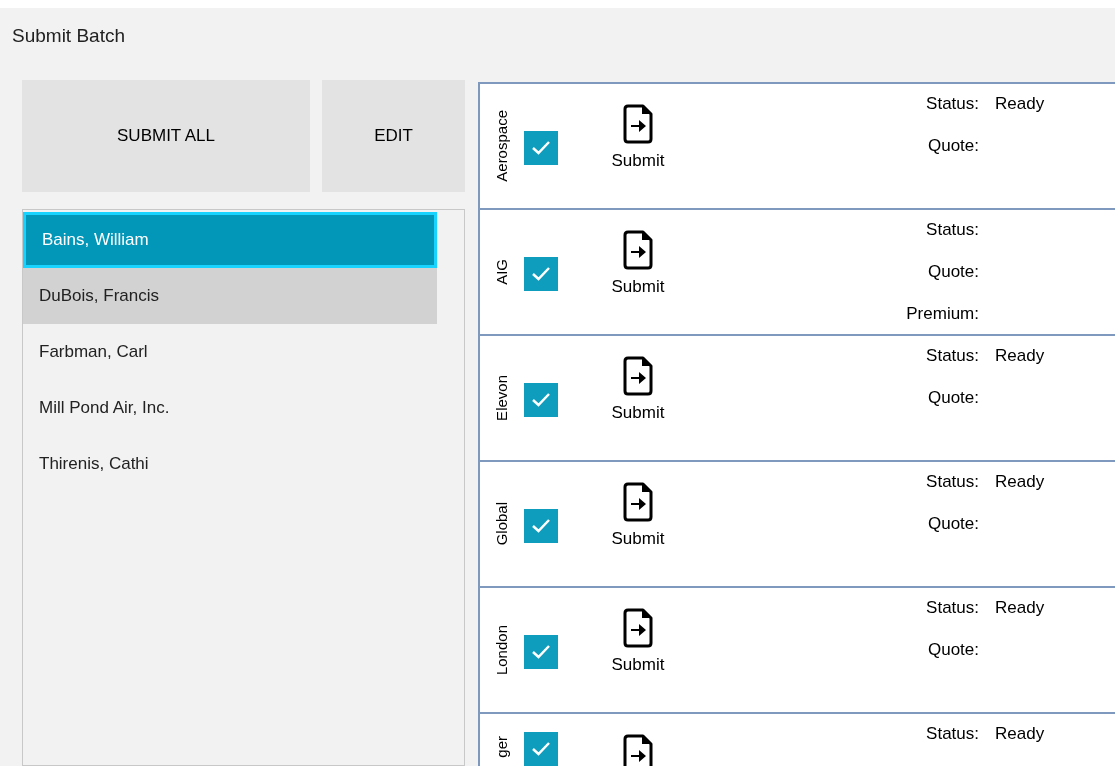  What do you see at coordinates (230, 464) in the screenshot?
I see `client-item: Thirenis, Cathi` at bounding box center [230, 464].